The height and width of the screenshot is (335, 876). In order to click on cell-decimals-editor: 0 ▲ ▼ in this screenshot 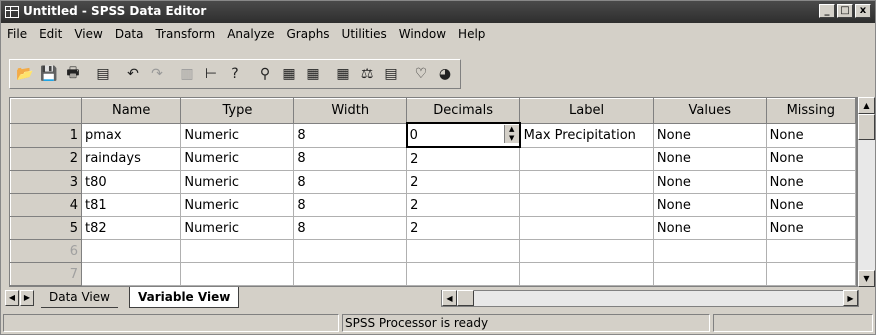, I will do `click(463, 135)`.